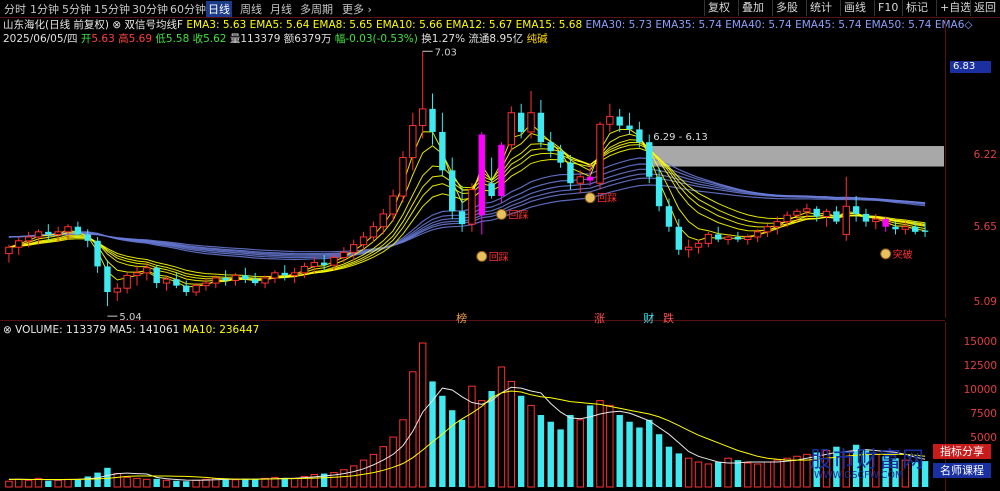  What do you see at coordinates (900, 465) in the screenshot?
I see `watermark: 股市财富网 WWW.GSCFW.COM 指标分享 名师课程` at bounding box center [900, 465].